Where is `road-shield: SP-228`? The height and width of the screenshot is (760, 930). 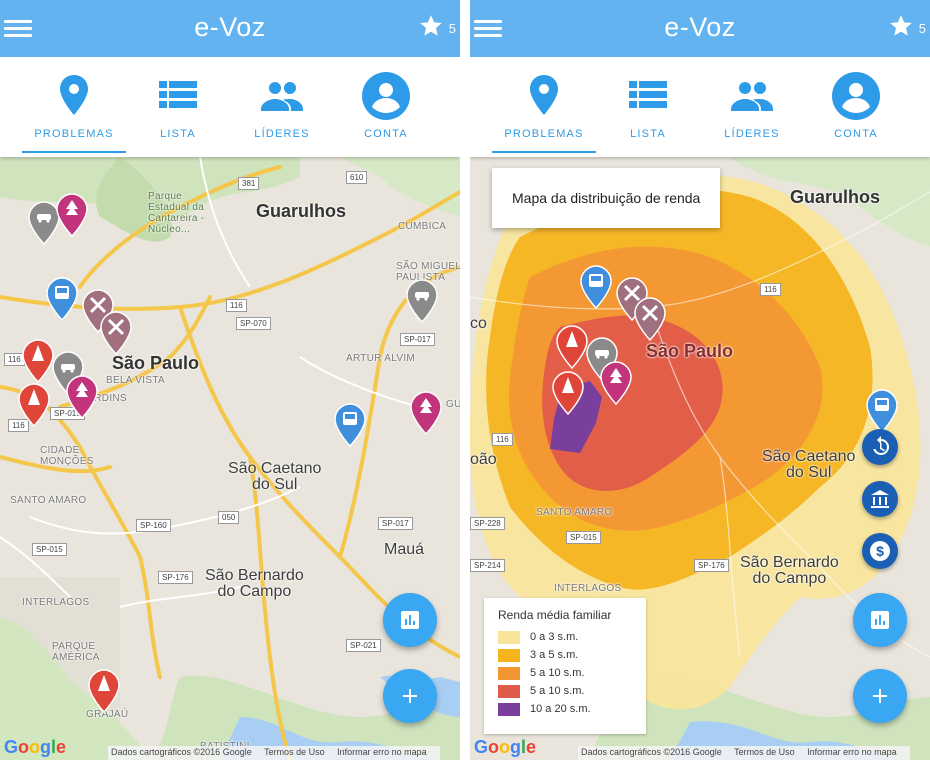 road-shield: SP-228 is located at coordinates (487, 523).